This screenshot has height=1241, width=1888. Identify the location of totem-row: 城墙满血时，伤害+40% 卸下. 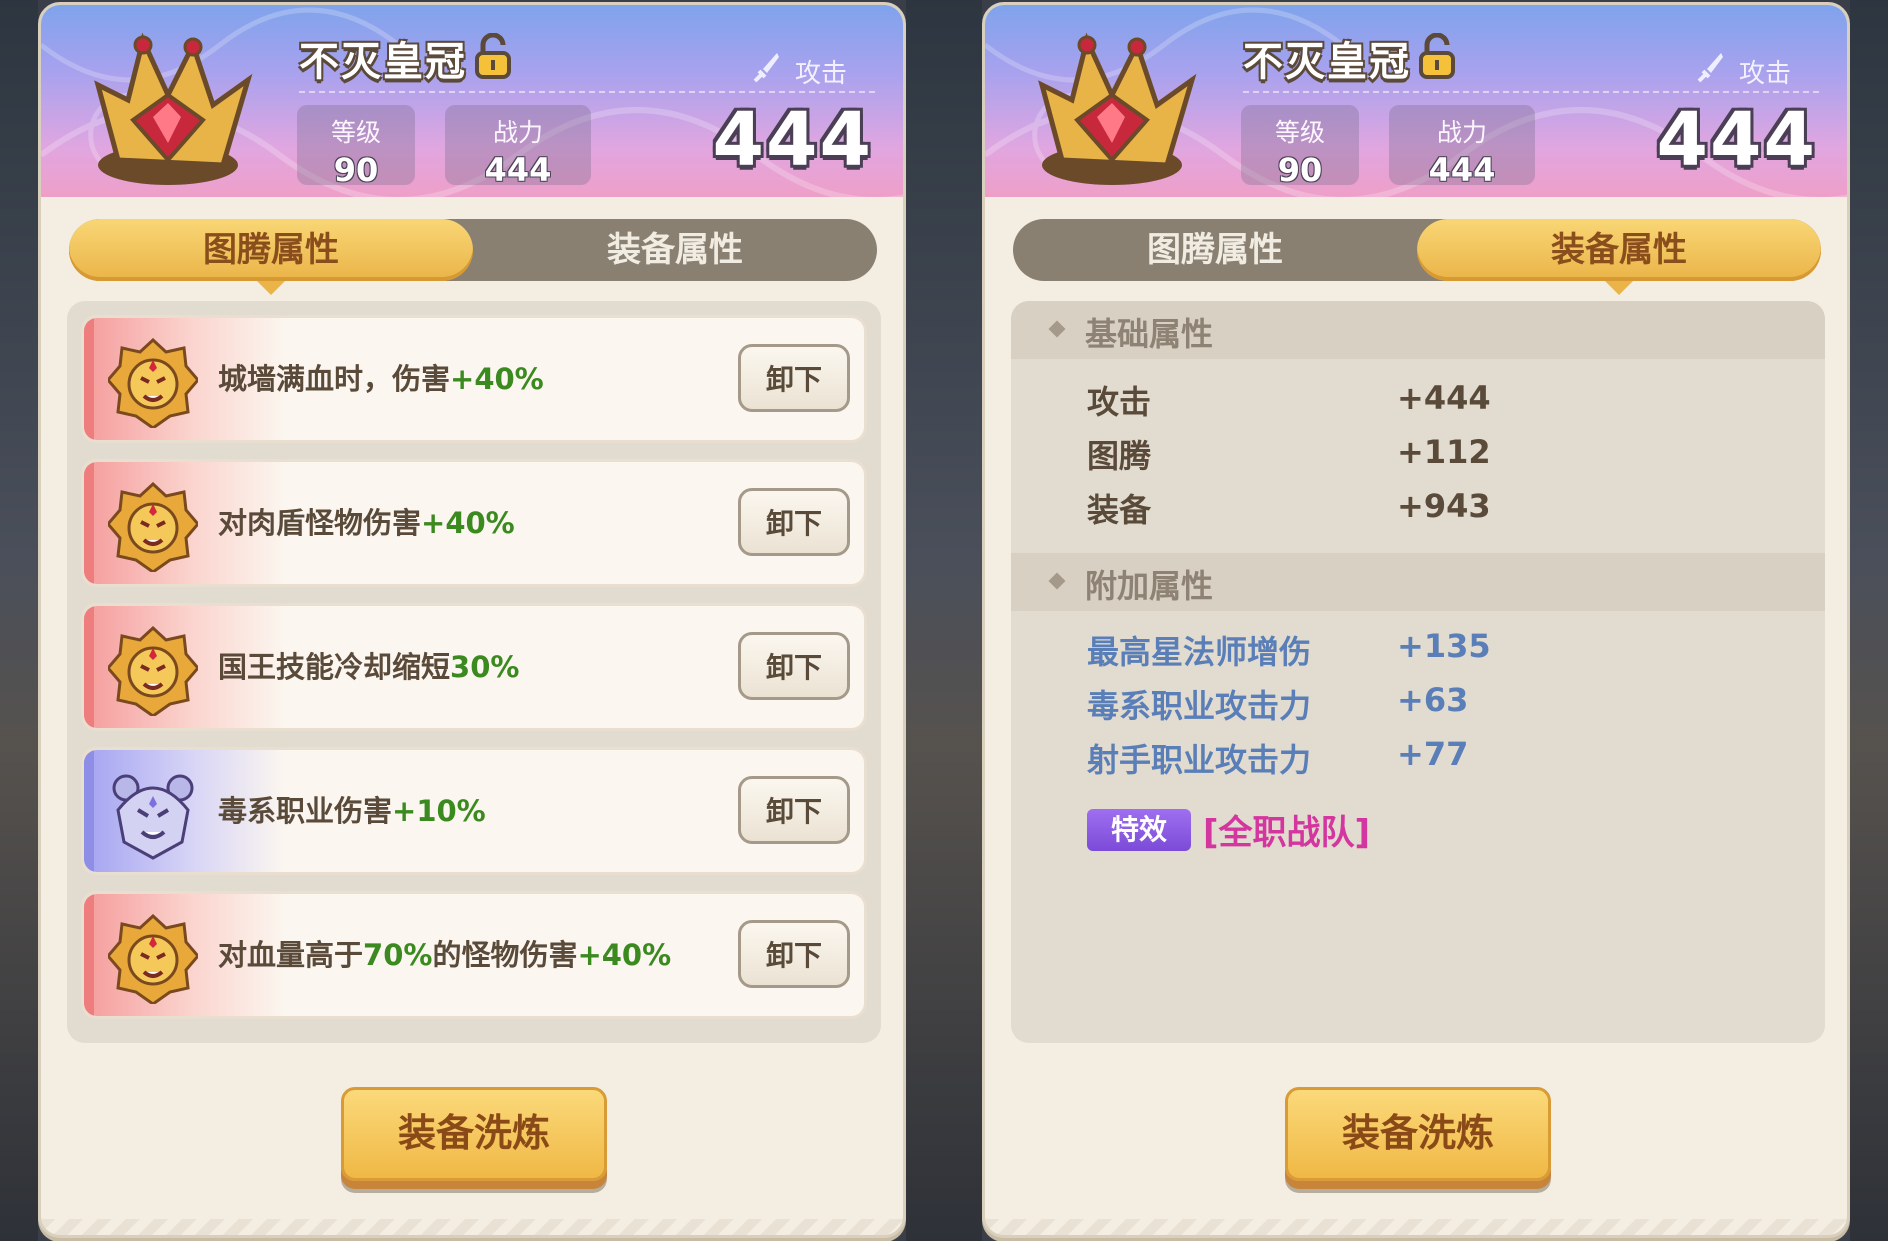
(474, 379).